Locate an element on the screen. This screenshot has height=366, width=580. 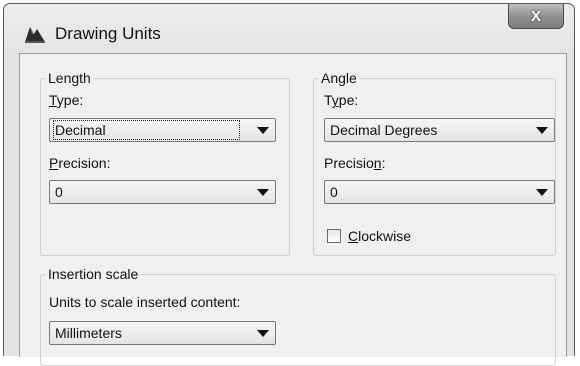
length-type-label: Type: is located at coordinates (66, 100).